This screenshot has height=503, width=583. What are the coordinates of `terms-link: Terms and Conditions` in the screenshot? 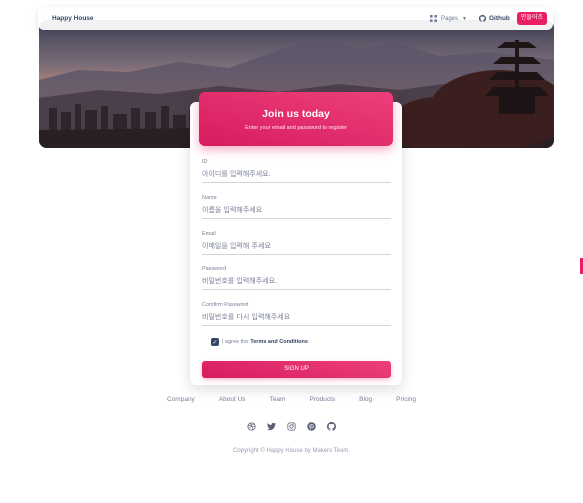 It's located at (279, 342).